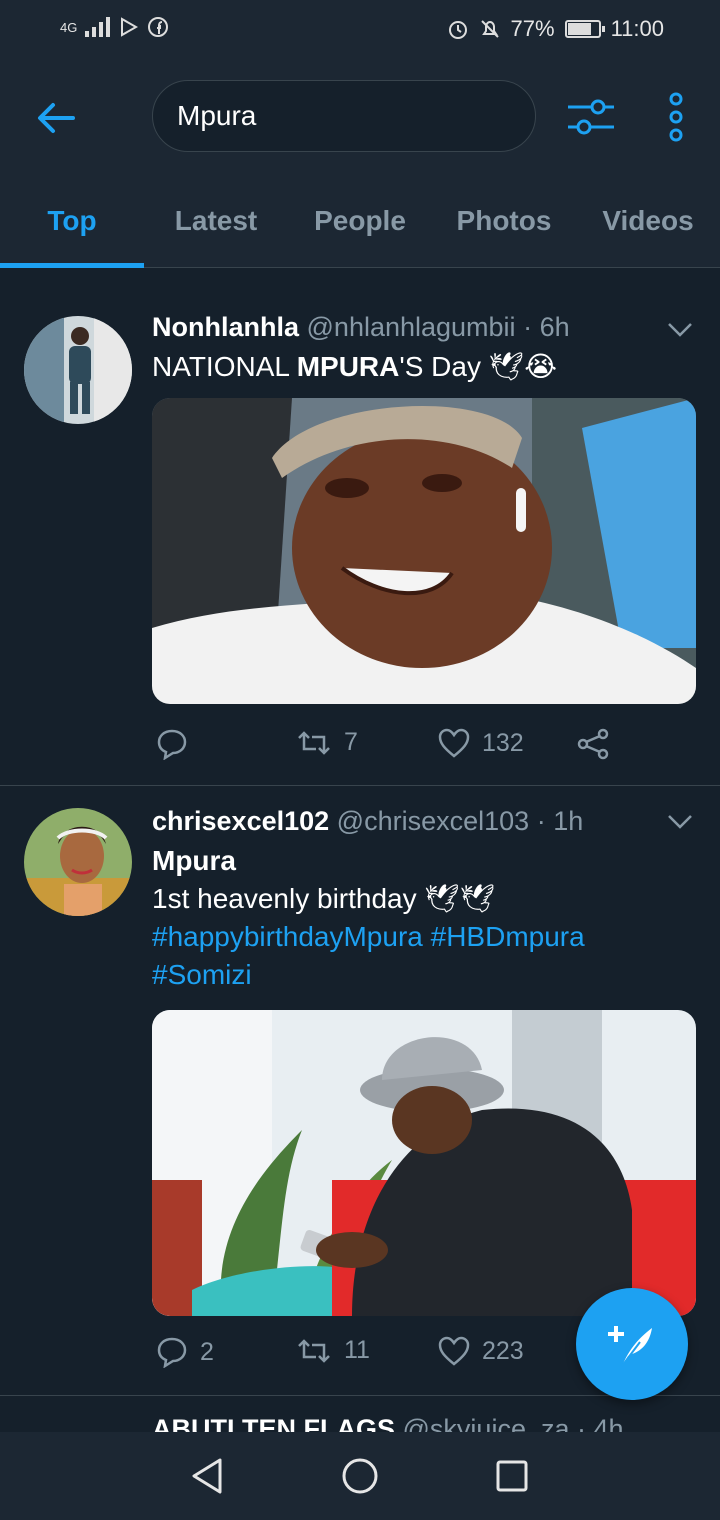 This screenshot has width=720, height=1520. I want to click on square-recents-icon, so click(512, 1476).